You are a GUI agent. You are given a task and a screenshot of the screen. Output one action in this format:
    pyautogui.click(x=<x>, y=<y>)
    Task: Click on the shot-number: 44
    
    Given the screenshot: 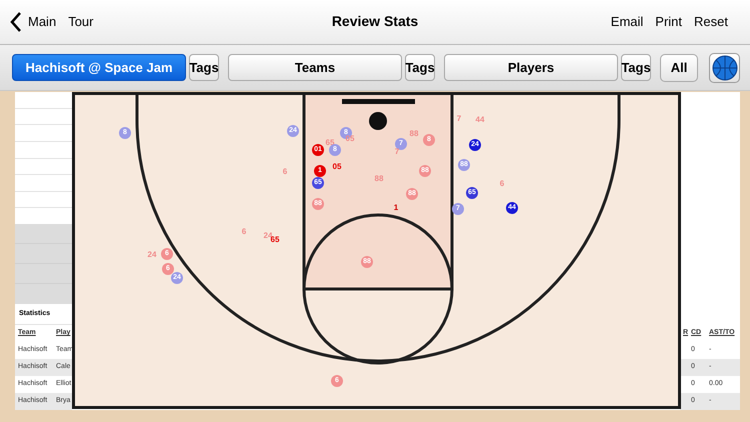 What is the action you would take?
    pyautogui.click(x=480, y=120)
    